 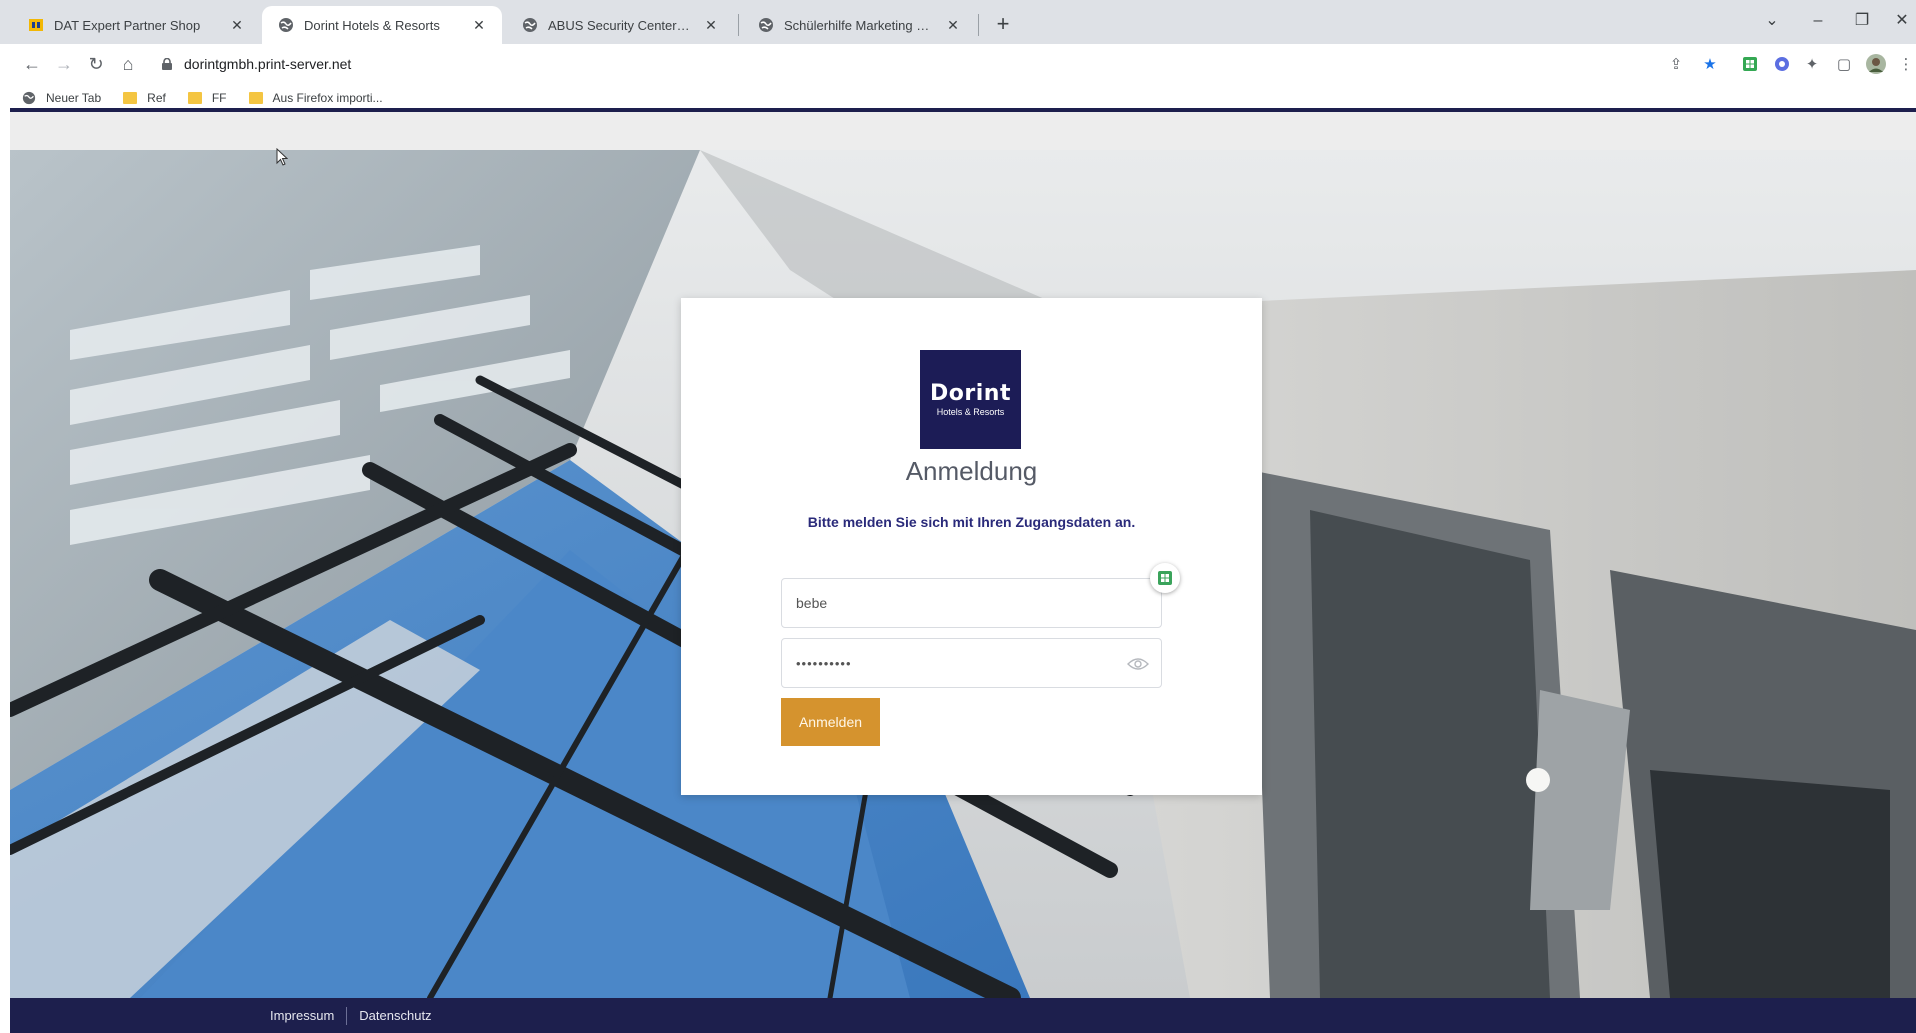 I want to click on bookmark-neuer-tab: Neuer Tab, so click(x=61, y=98).